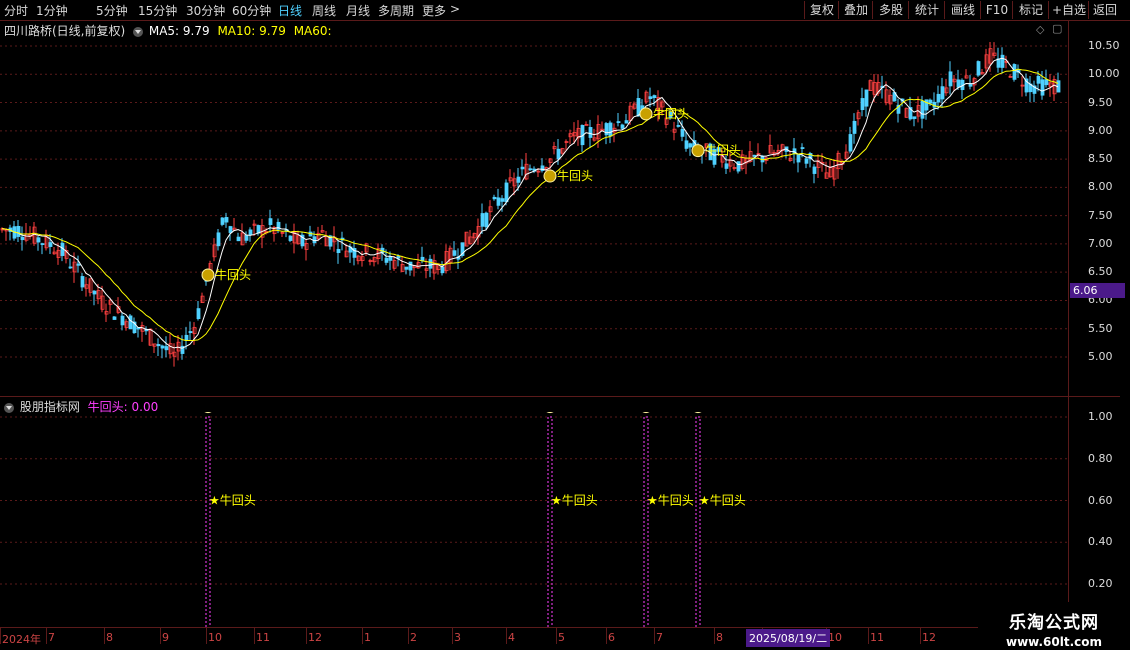 This screenshot has width=1130, height=650. I want to click on overlay-button: 叠加, so click(855, 10).